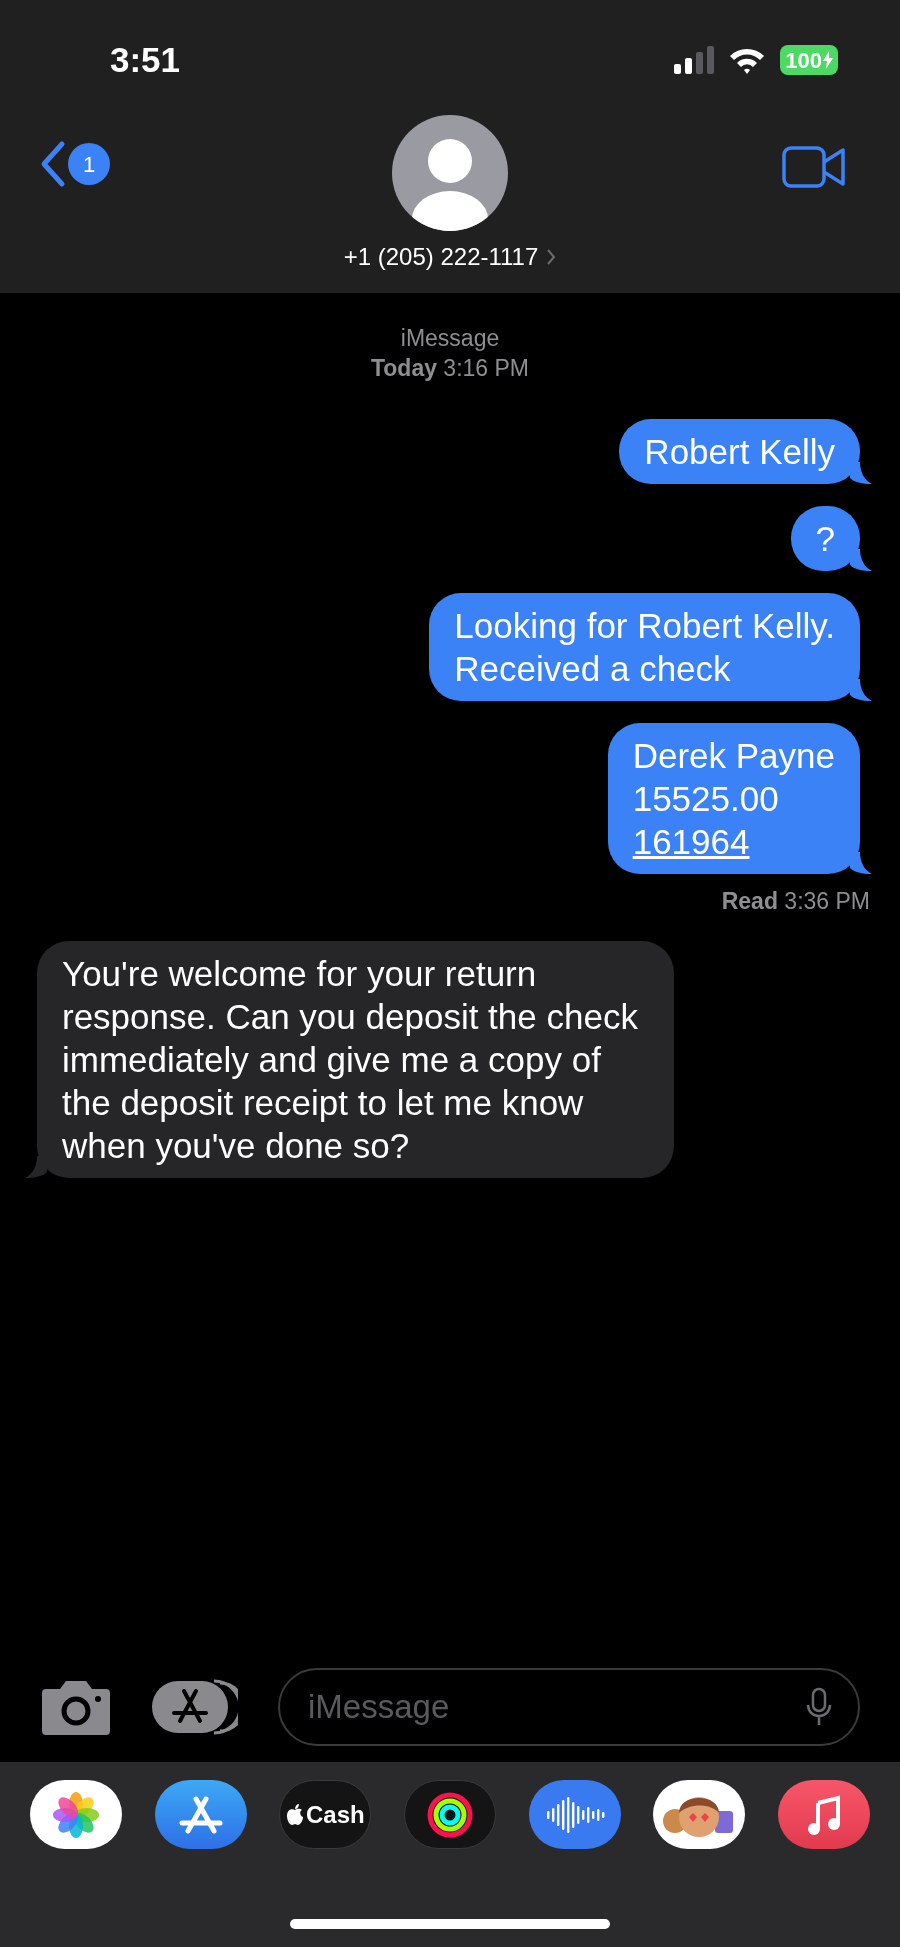 The width and height of the screenshot is (900, 1947). I want to click on service-label: iMessage, so click(450, 338).